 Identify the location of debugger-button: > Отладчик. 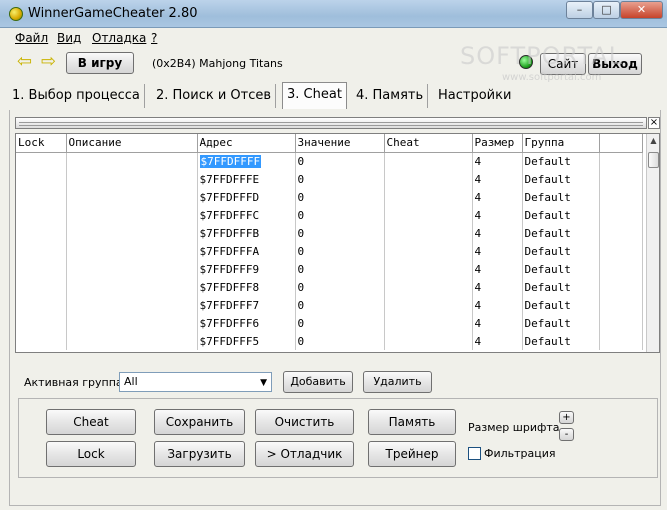
(304, 454).